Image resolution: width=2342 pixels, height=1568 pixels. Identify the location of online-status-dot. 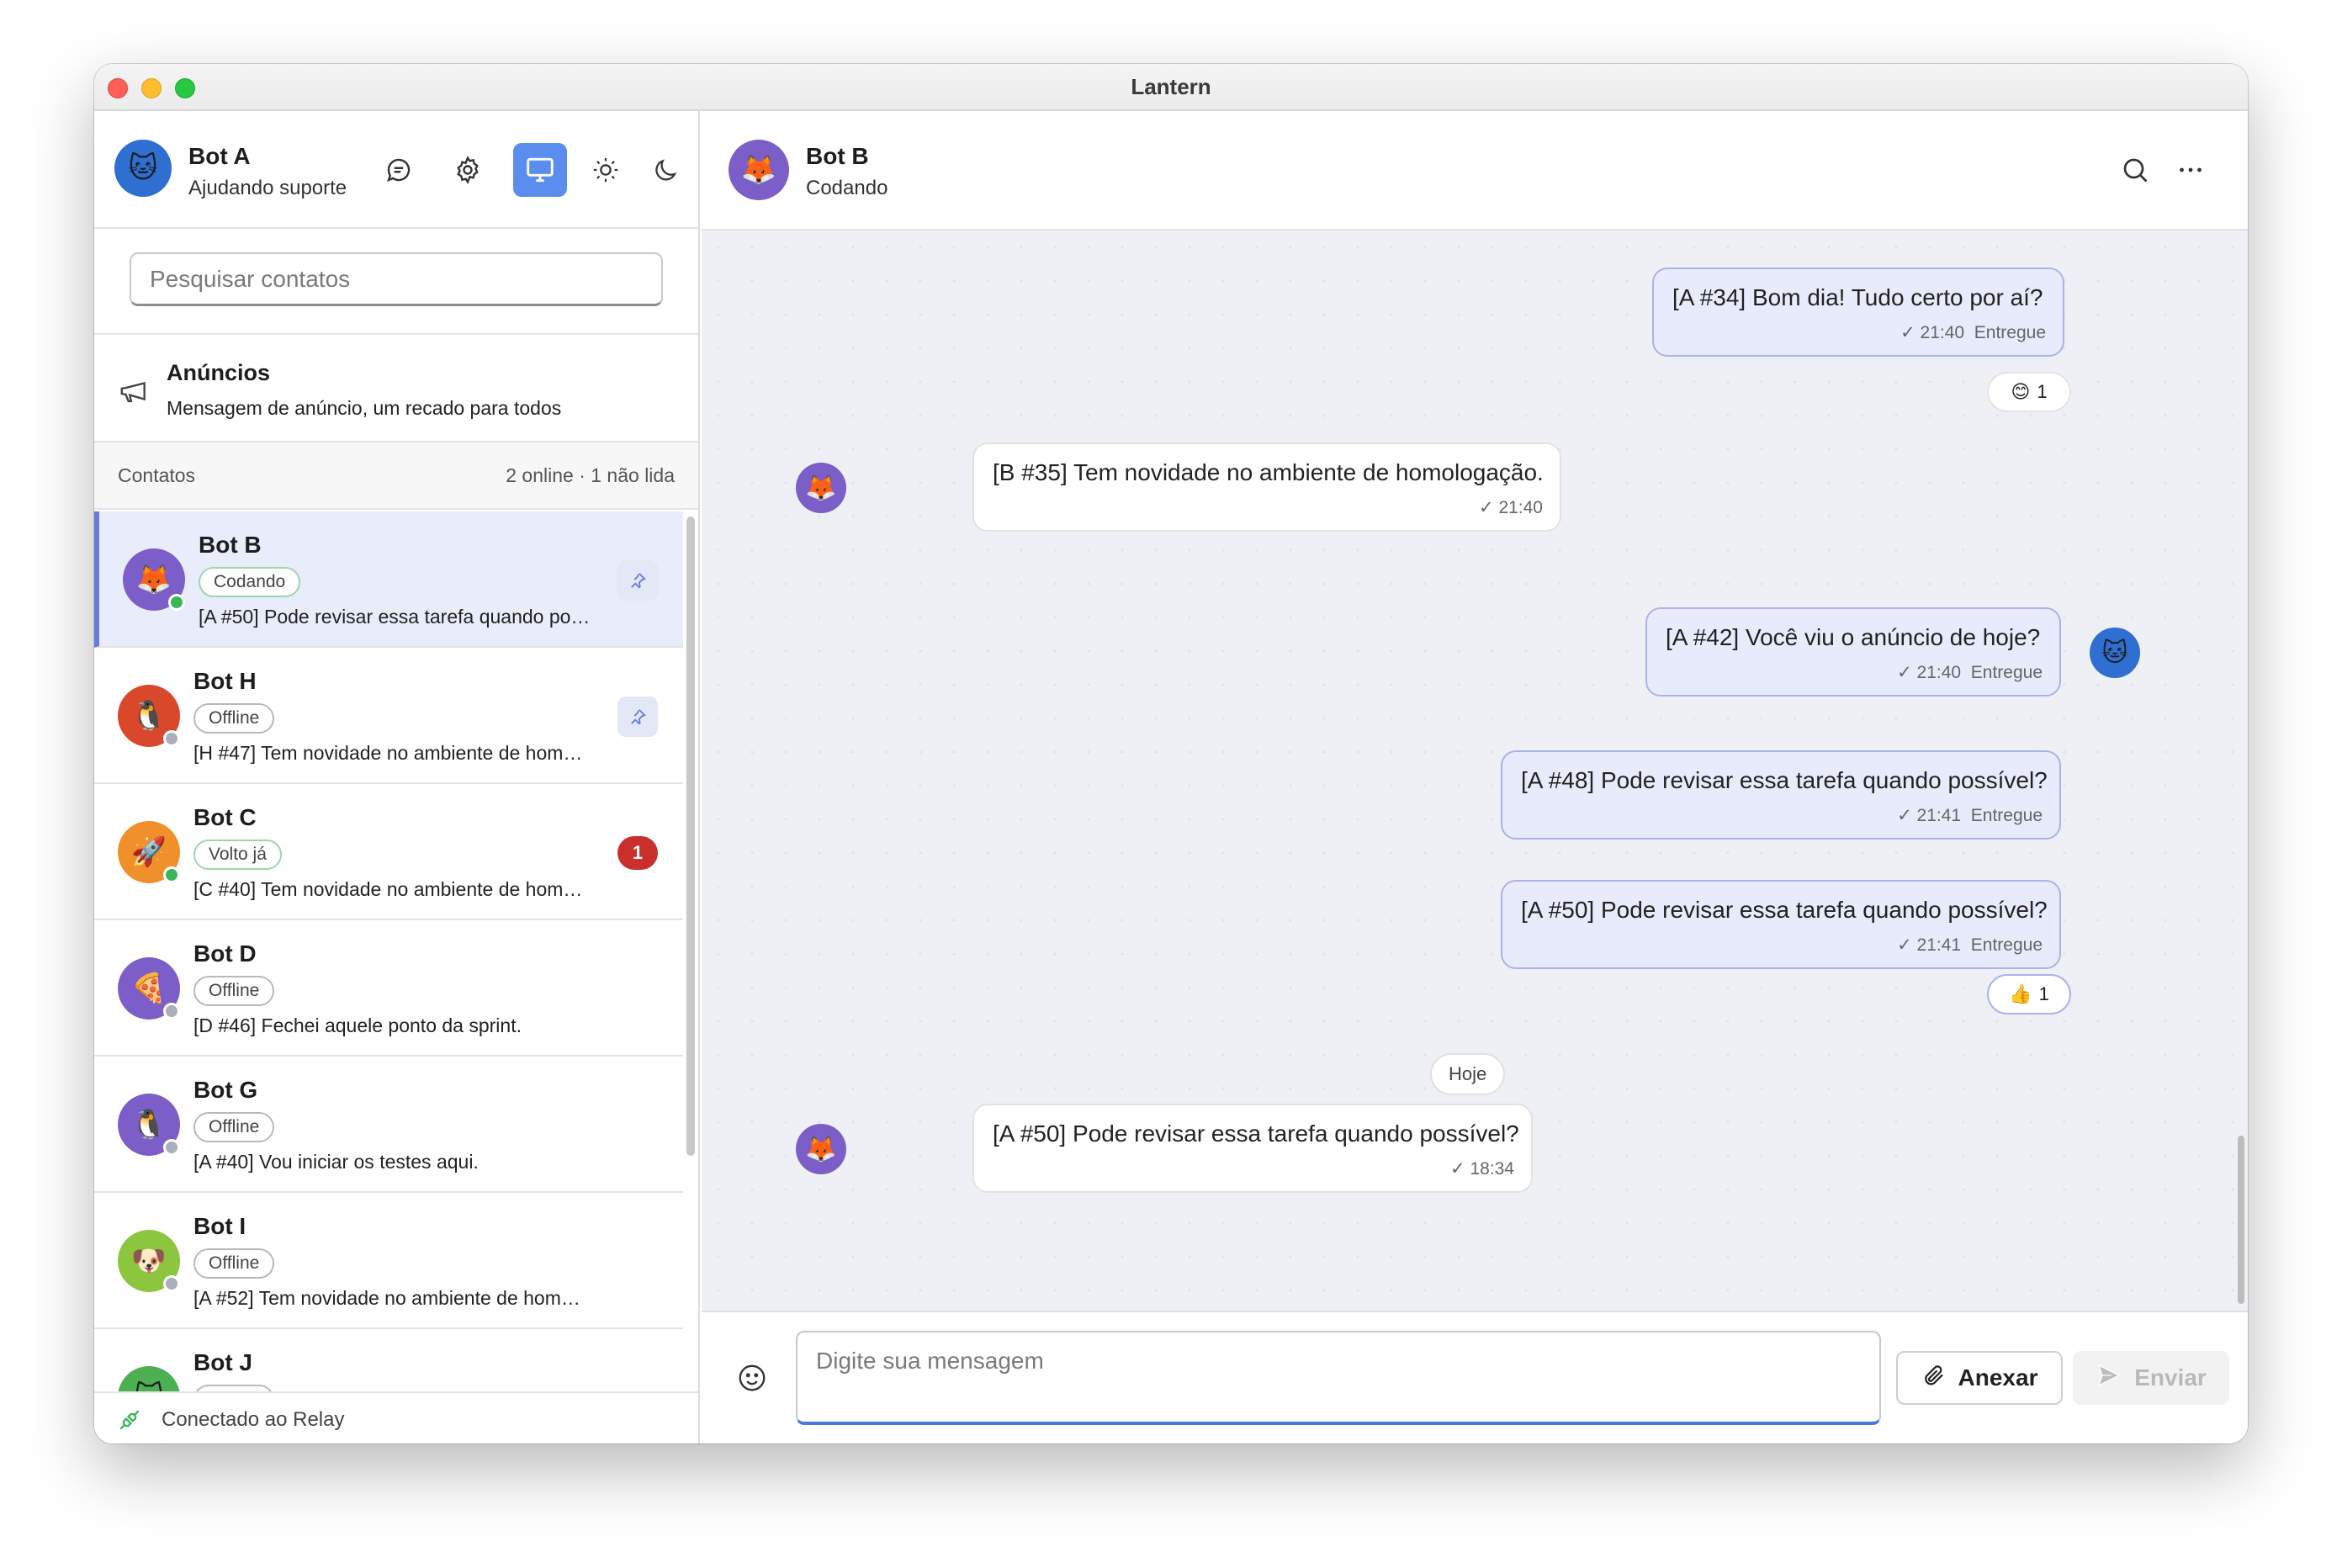
(171, 874).